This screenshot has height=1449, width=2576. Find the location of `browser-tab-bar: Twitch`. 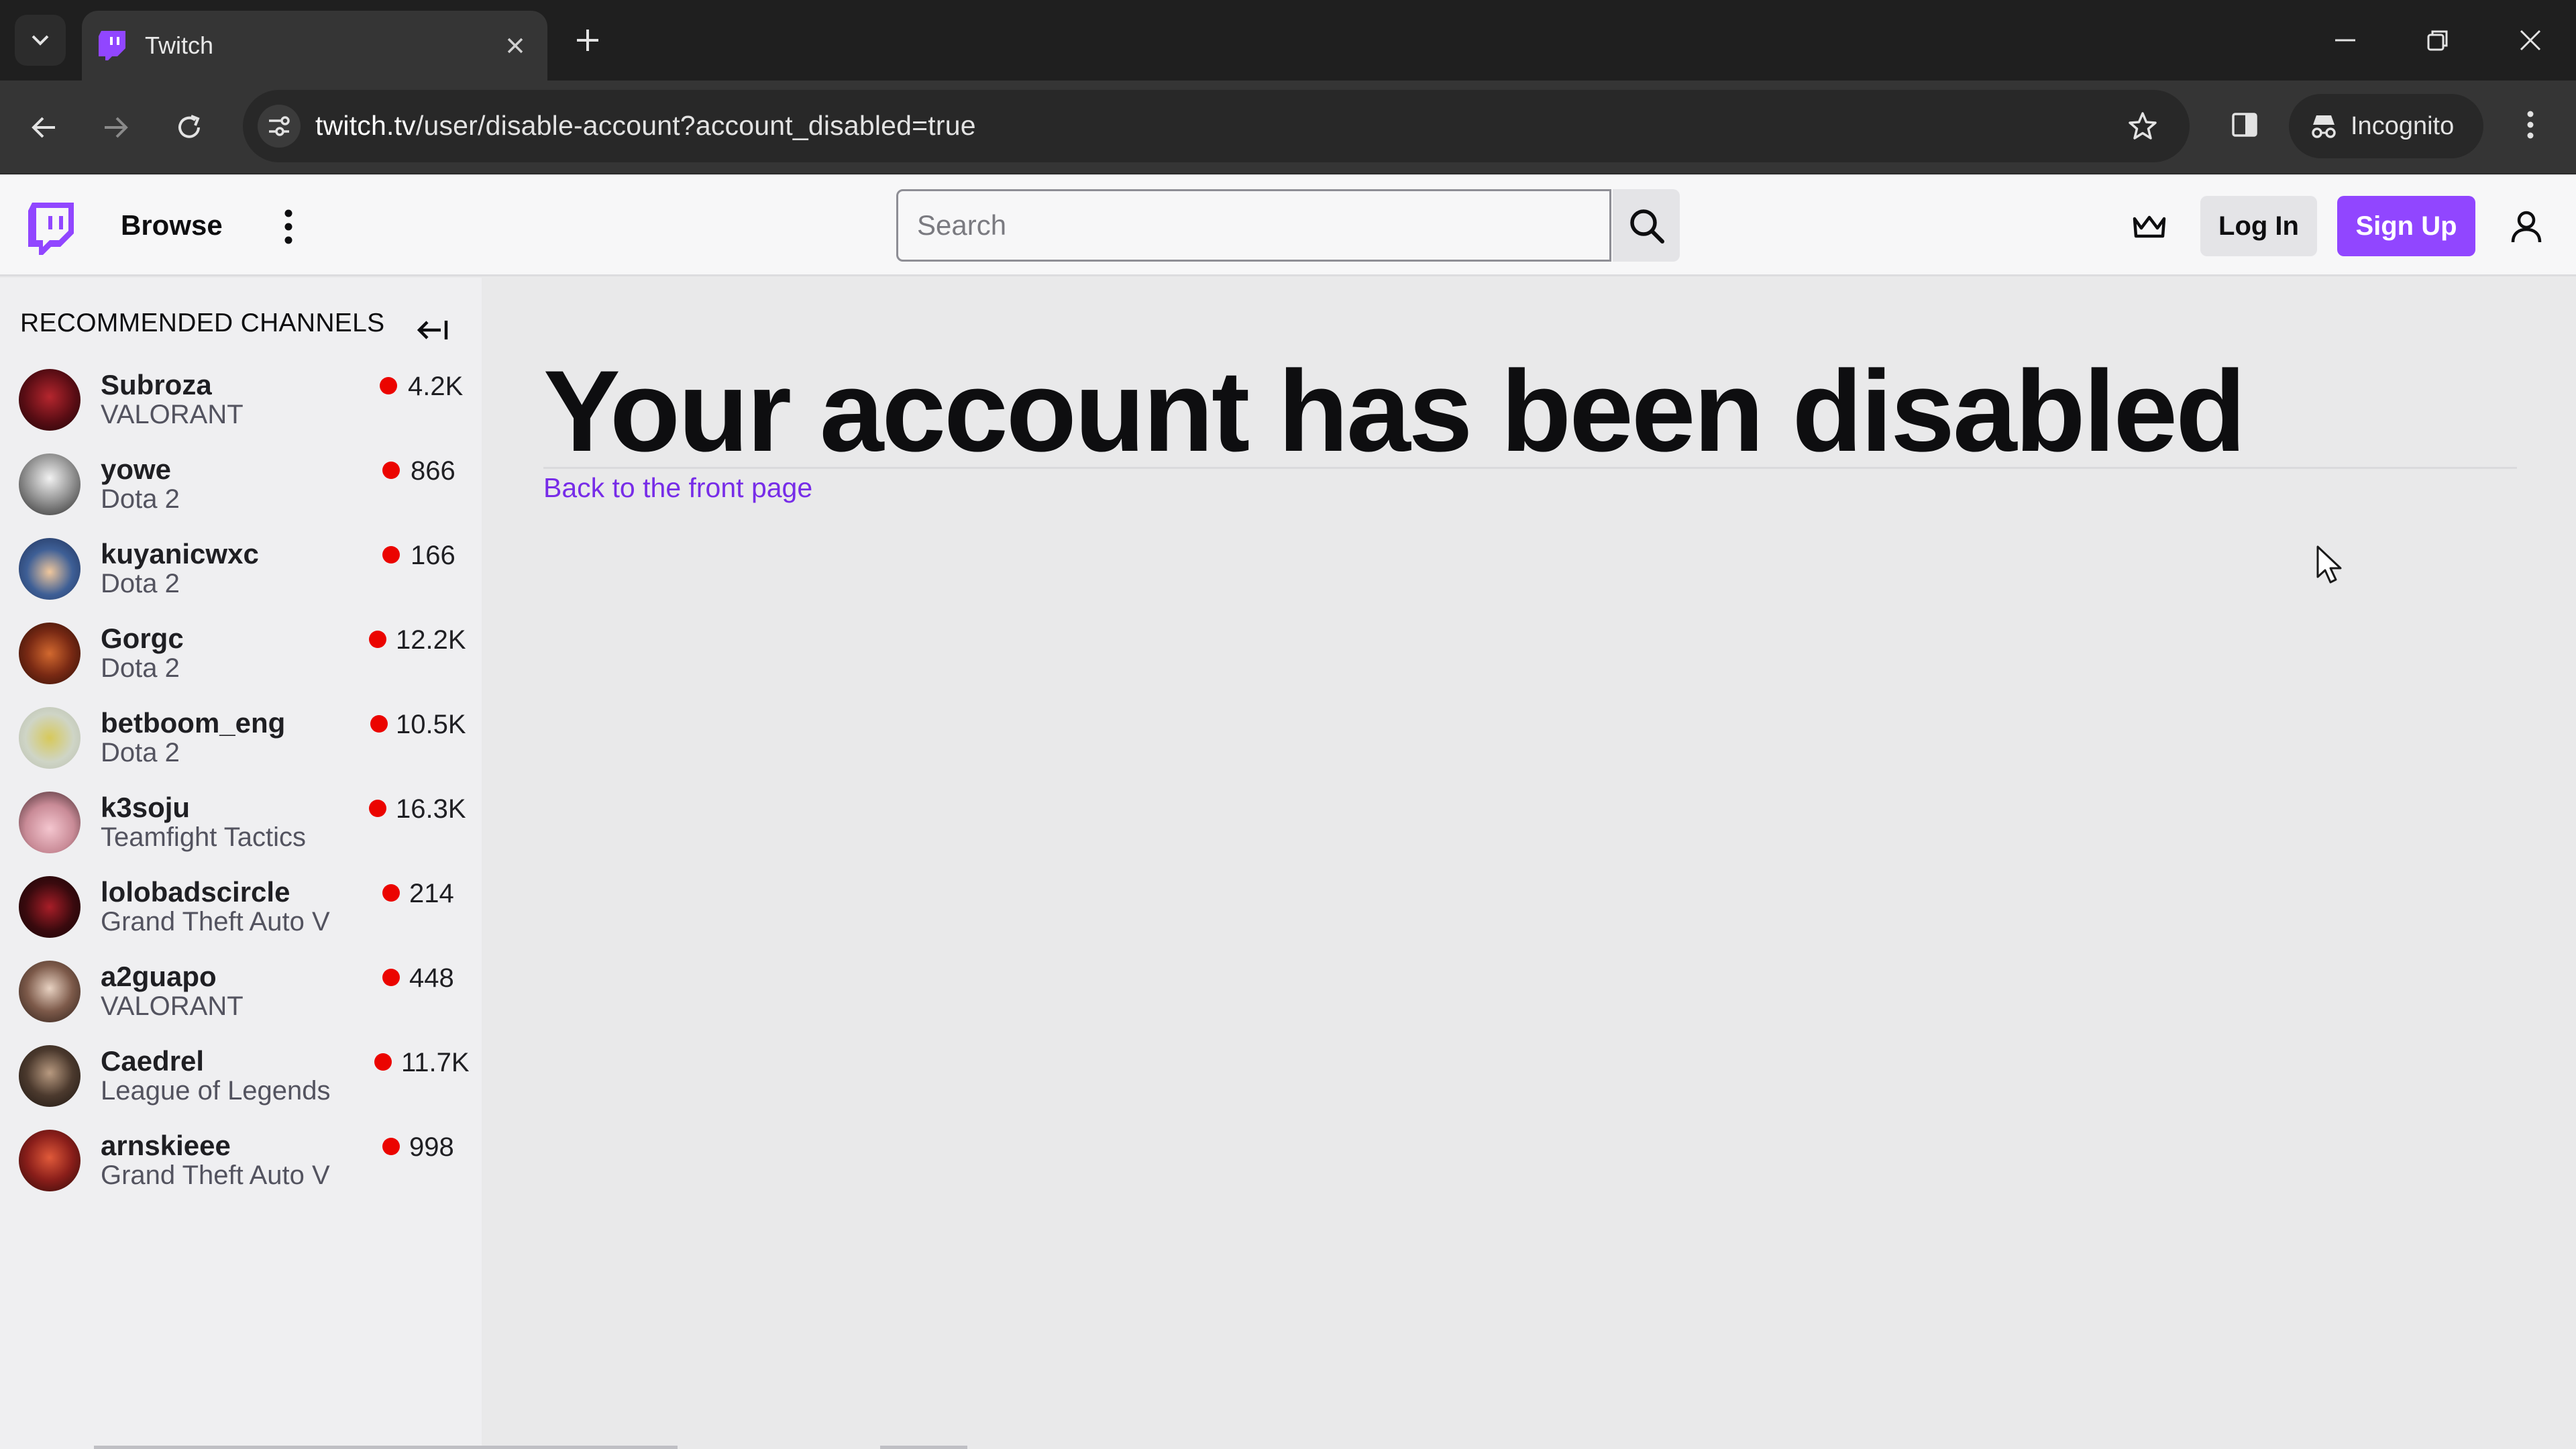

browser-tab-bar: Twitch is located at coordinates (1288, 40).